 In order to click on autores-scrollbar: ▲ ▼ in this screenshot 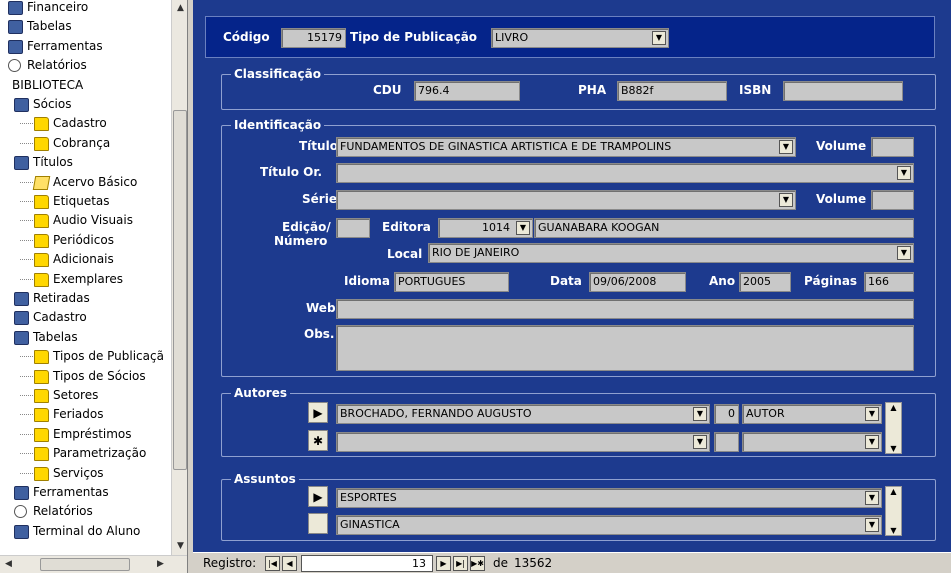, I will do `click(893, 428)`.